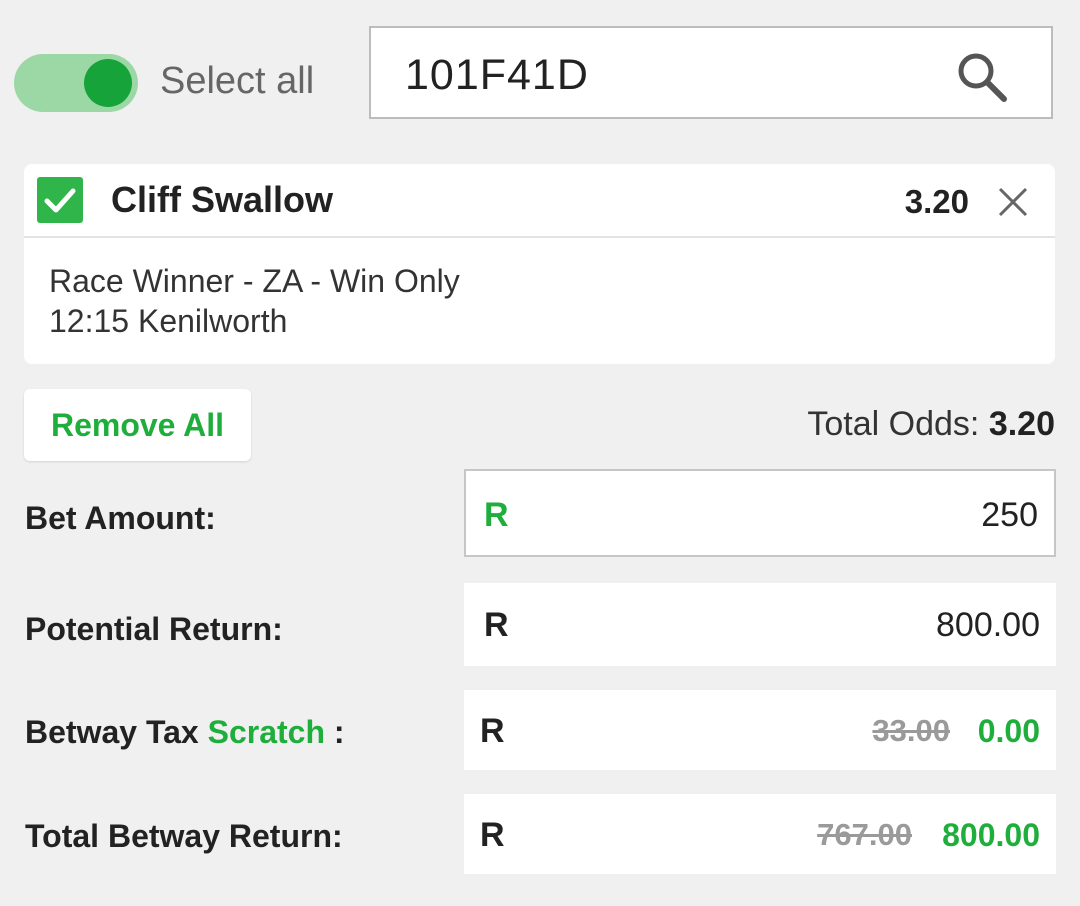 The image size is (1080, 906). Describe the element at coordinates (108, 83) in the screenshot. I see `toggle-knob` at that location.